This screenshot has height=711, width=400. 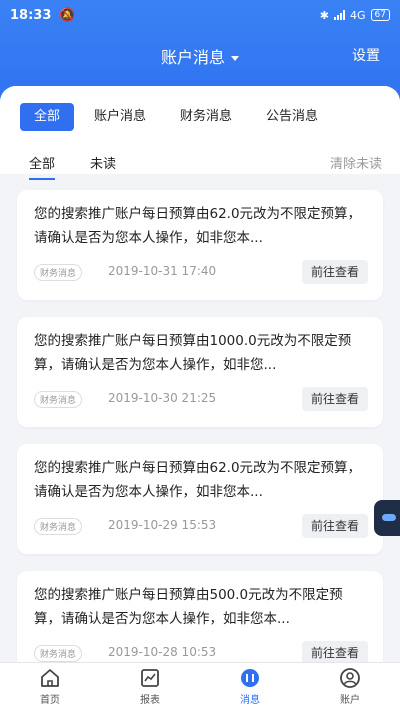 What do you see at coordinates (350, 678) in the screenshot?
I see `user-icon` at bounding box center [350, 678].